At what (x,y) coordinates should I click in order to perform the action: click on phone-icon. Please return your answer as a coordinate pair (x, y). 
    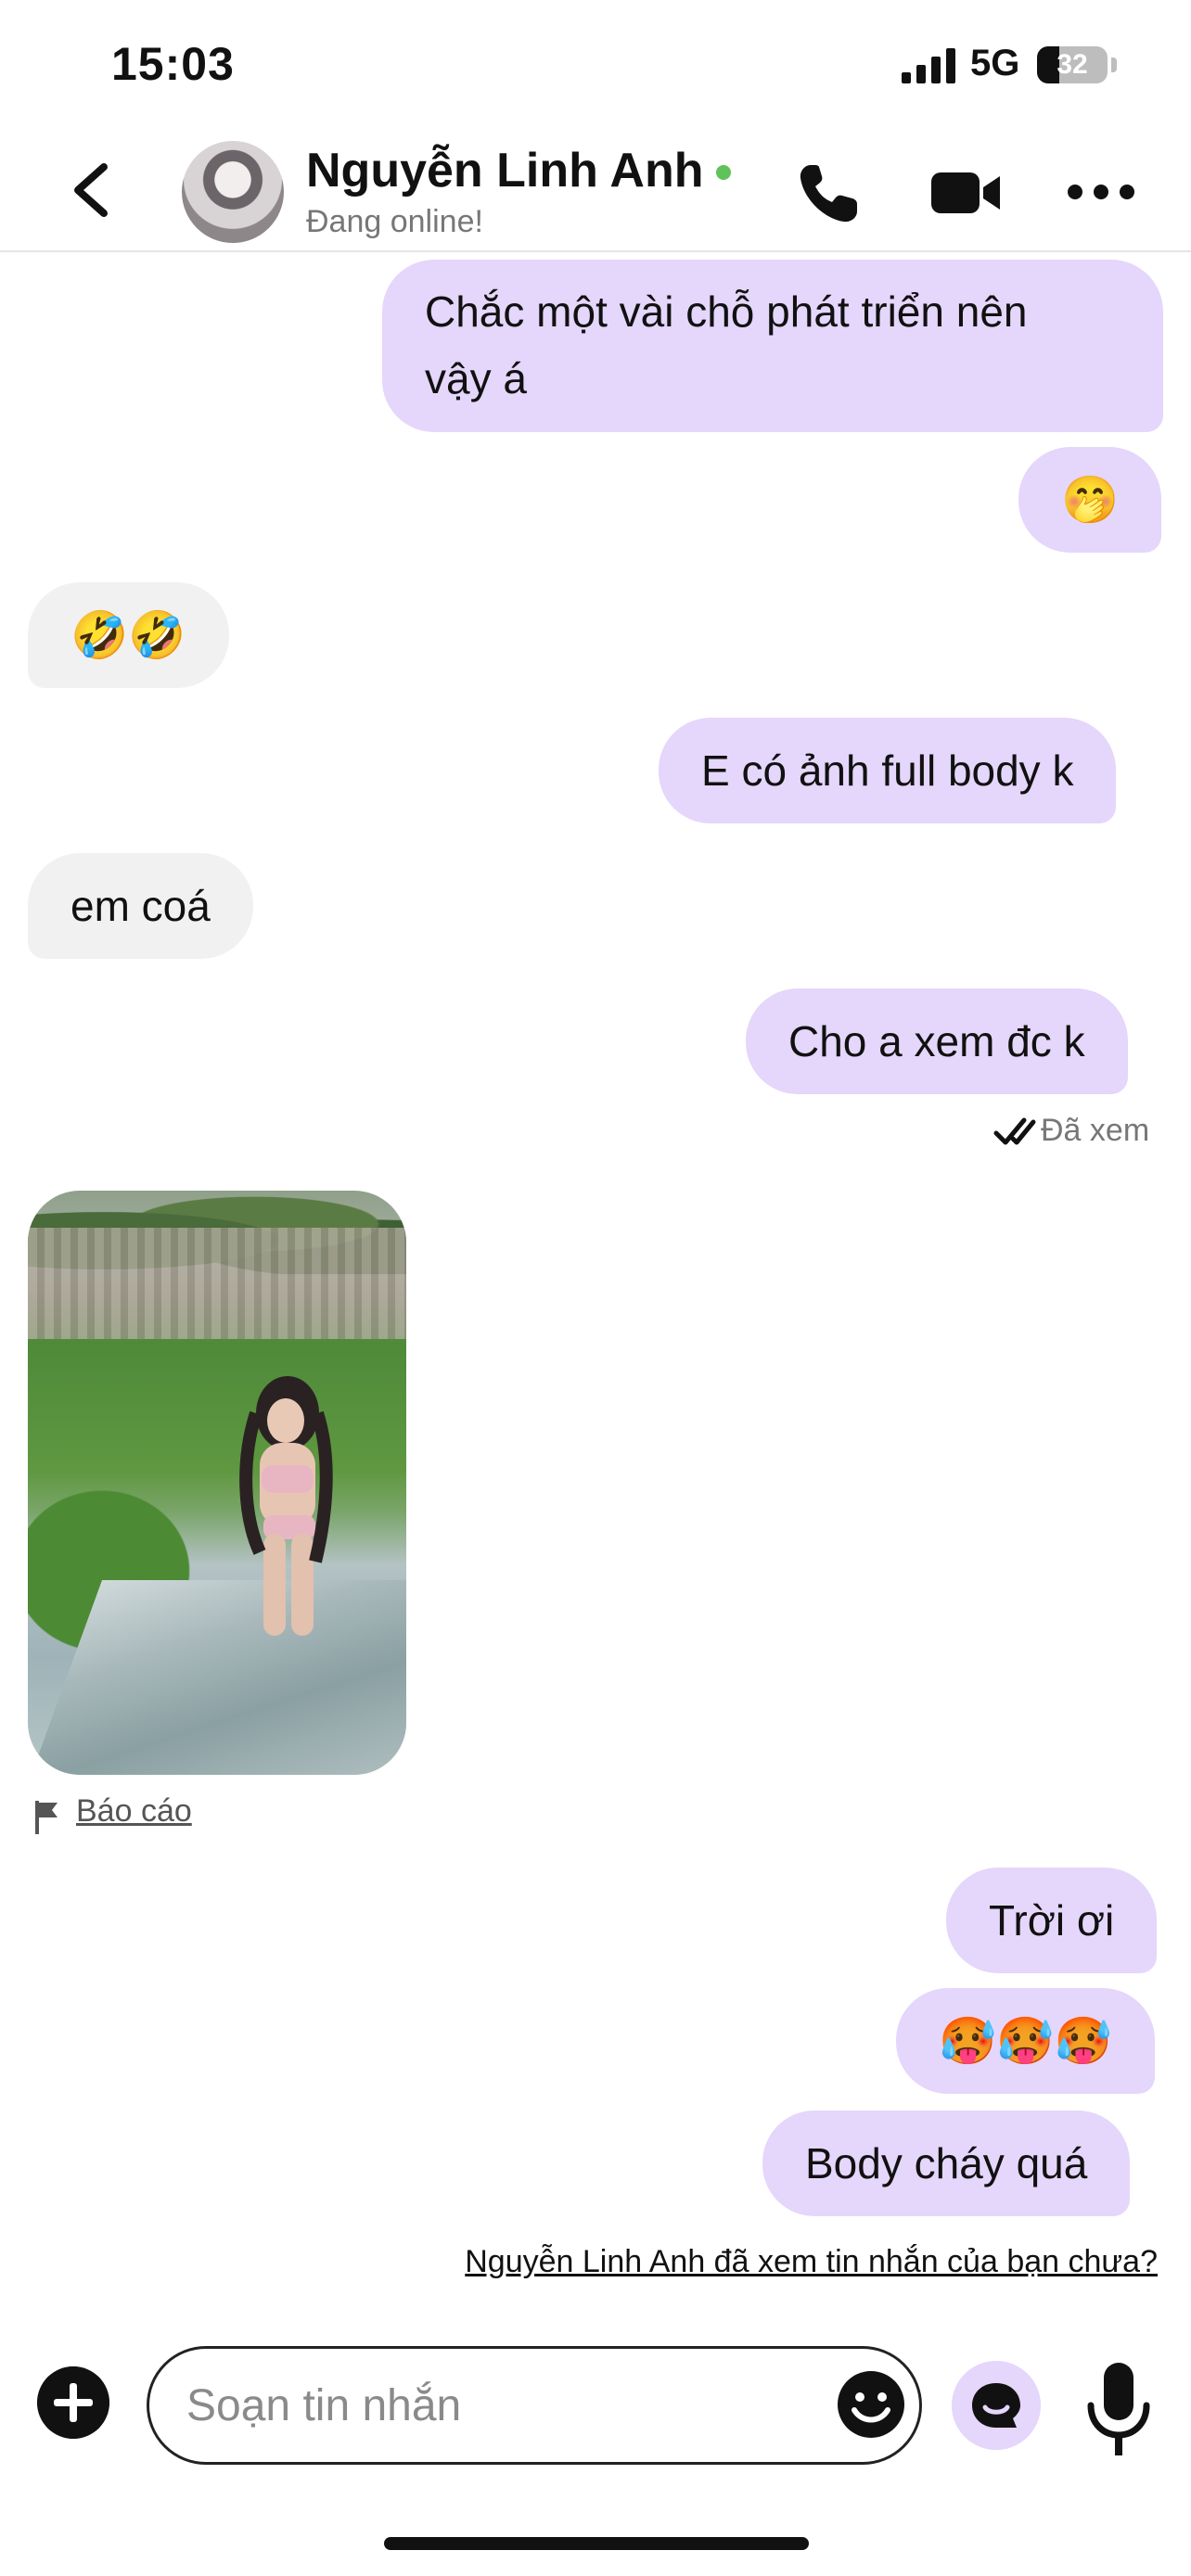
    Looking at the image, I should click on (829, 192).